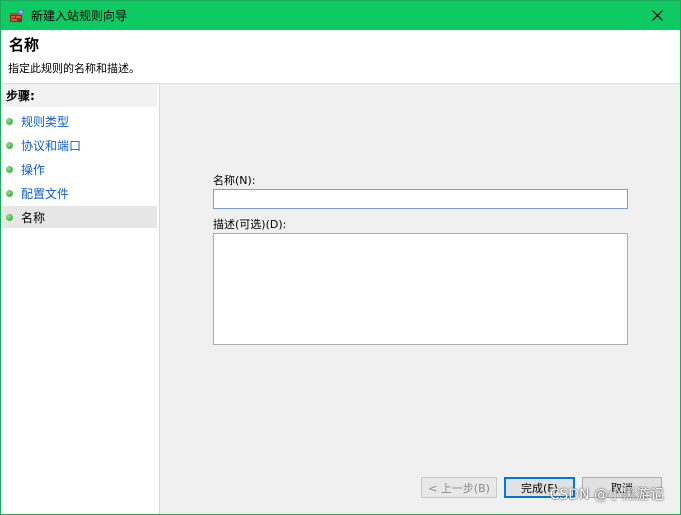 Image resolution: width=681 pixels, height=515 pixels. Describe the element at coordinates (79, 169) in the screenshot. I see `step-action: 操作` at that location.